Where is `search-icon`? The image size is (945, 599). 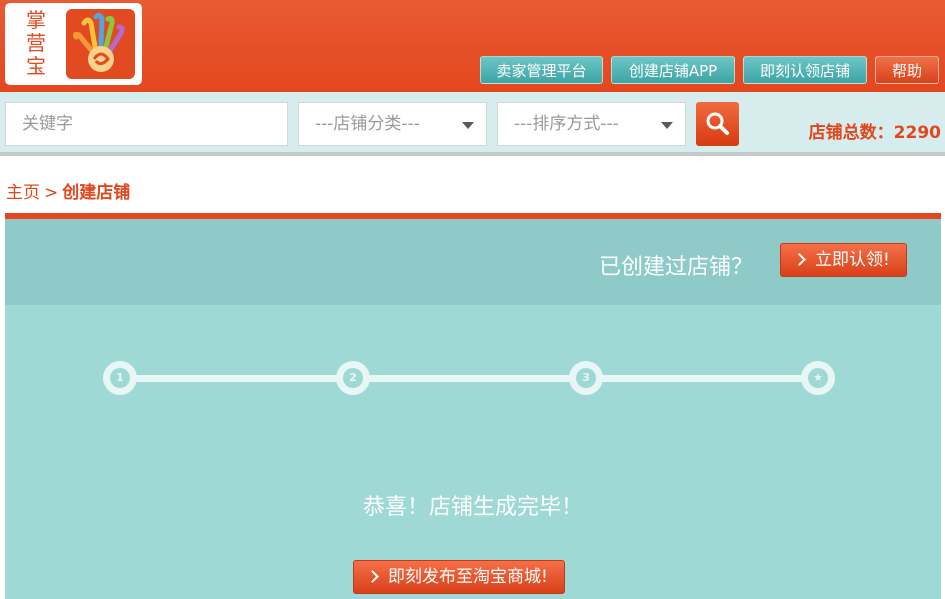 search-icon is located at coordinates (717, 123).